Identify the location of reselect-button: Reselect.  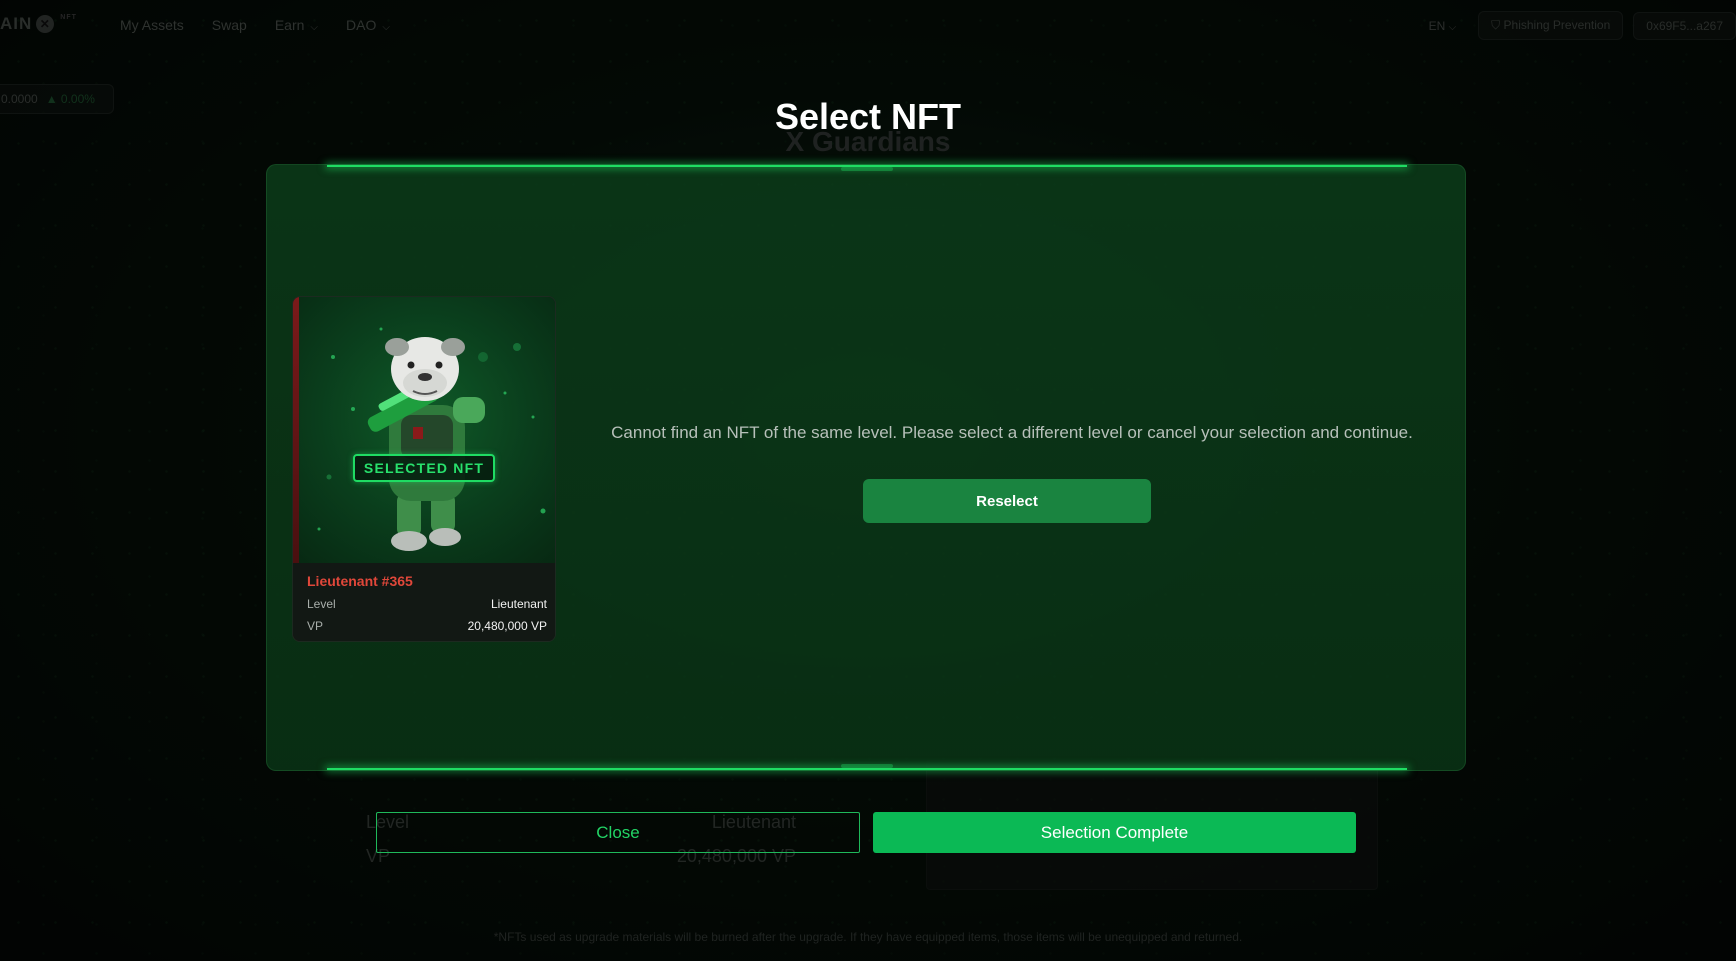
(1007, 501).